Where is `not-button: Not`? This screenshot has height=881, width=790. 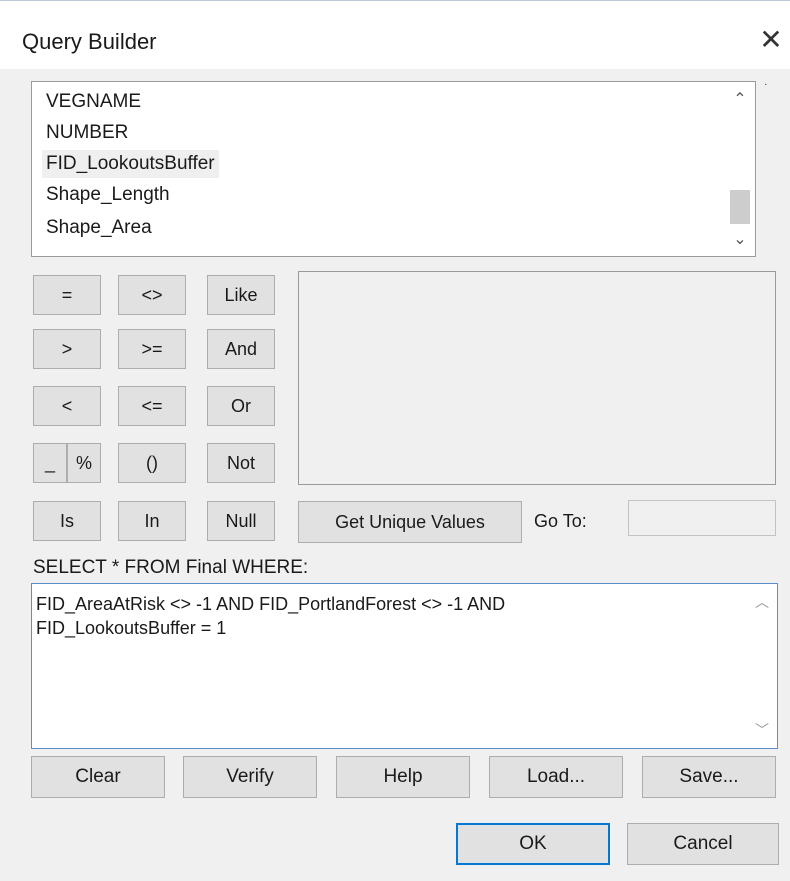
not-button: Not is located at coordinates (241, 463).